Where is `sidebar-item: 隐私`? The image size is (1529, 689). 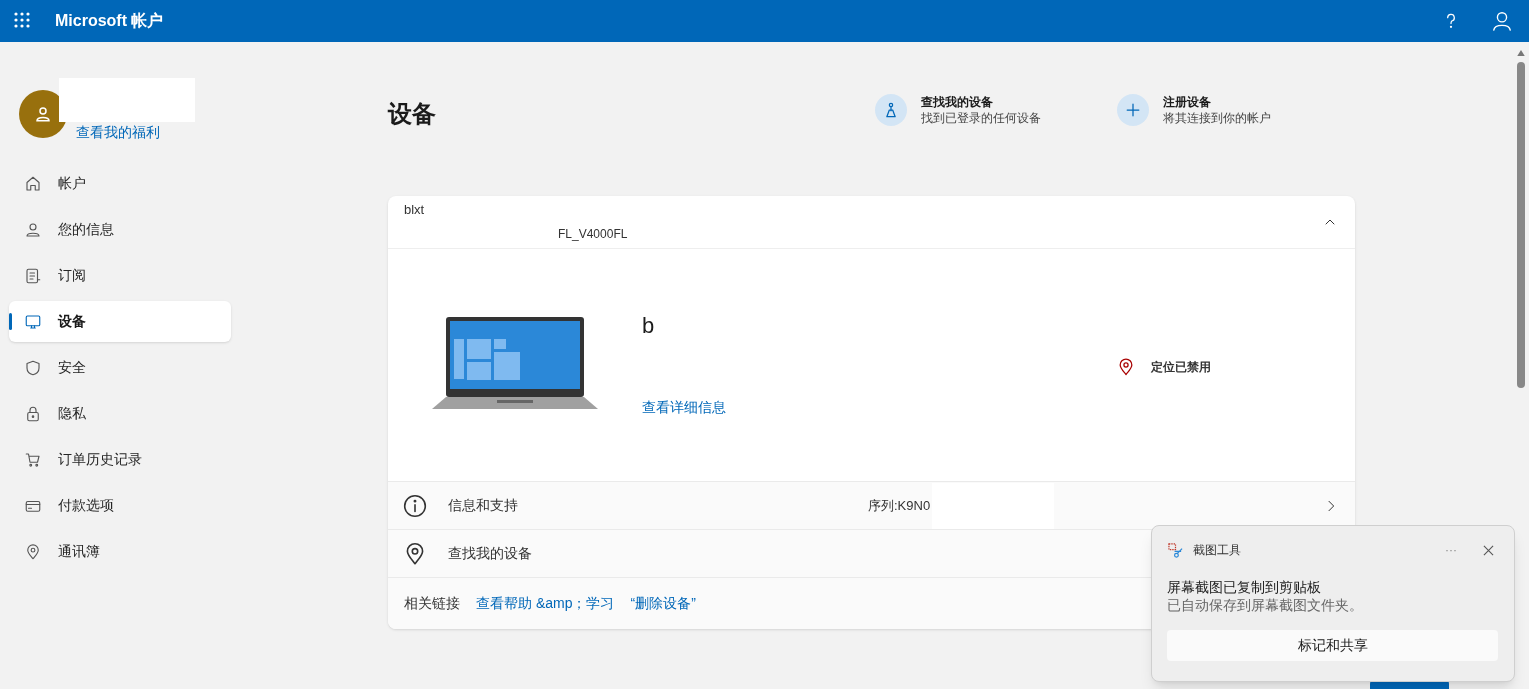
sidebar-item: 隐私 is located at coordinates (120, 413).